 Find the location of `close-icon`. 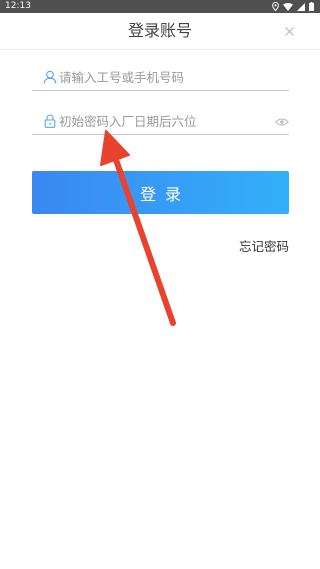

close-icon is located at coordinates (289, 31).